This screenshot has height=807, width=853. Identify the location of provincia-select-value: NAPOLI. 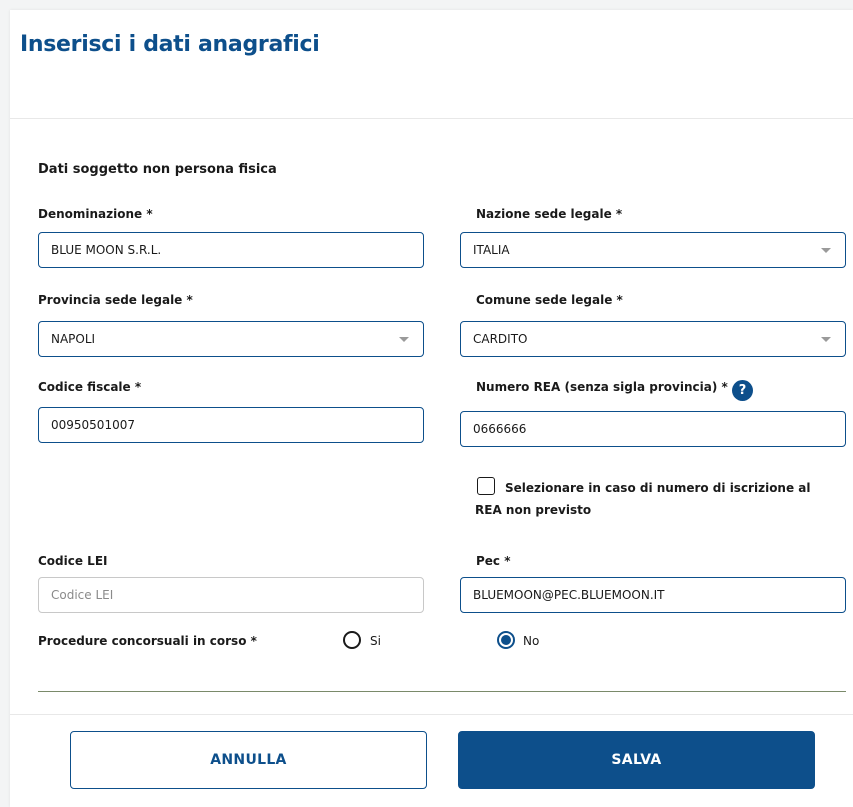
(73, 339).